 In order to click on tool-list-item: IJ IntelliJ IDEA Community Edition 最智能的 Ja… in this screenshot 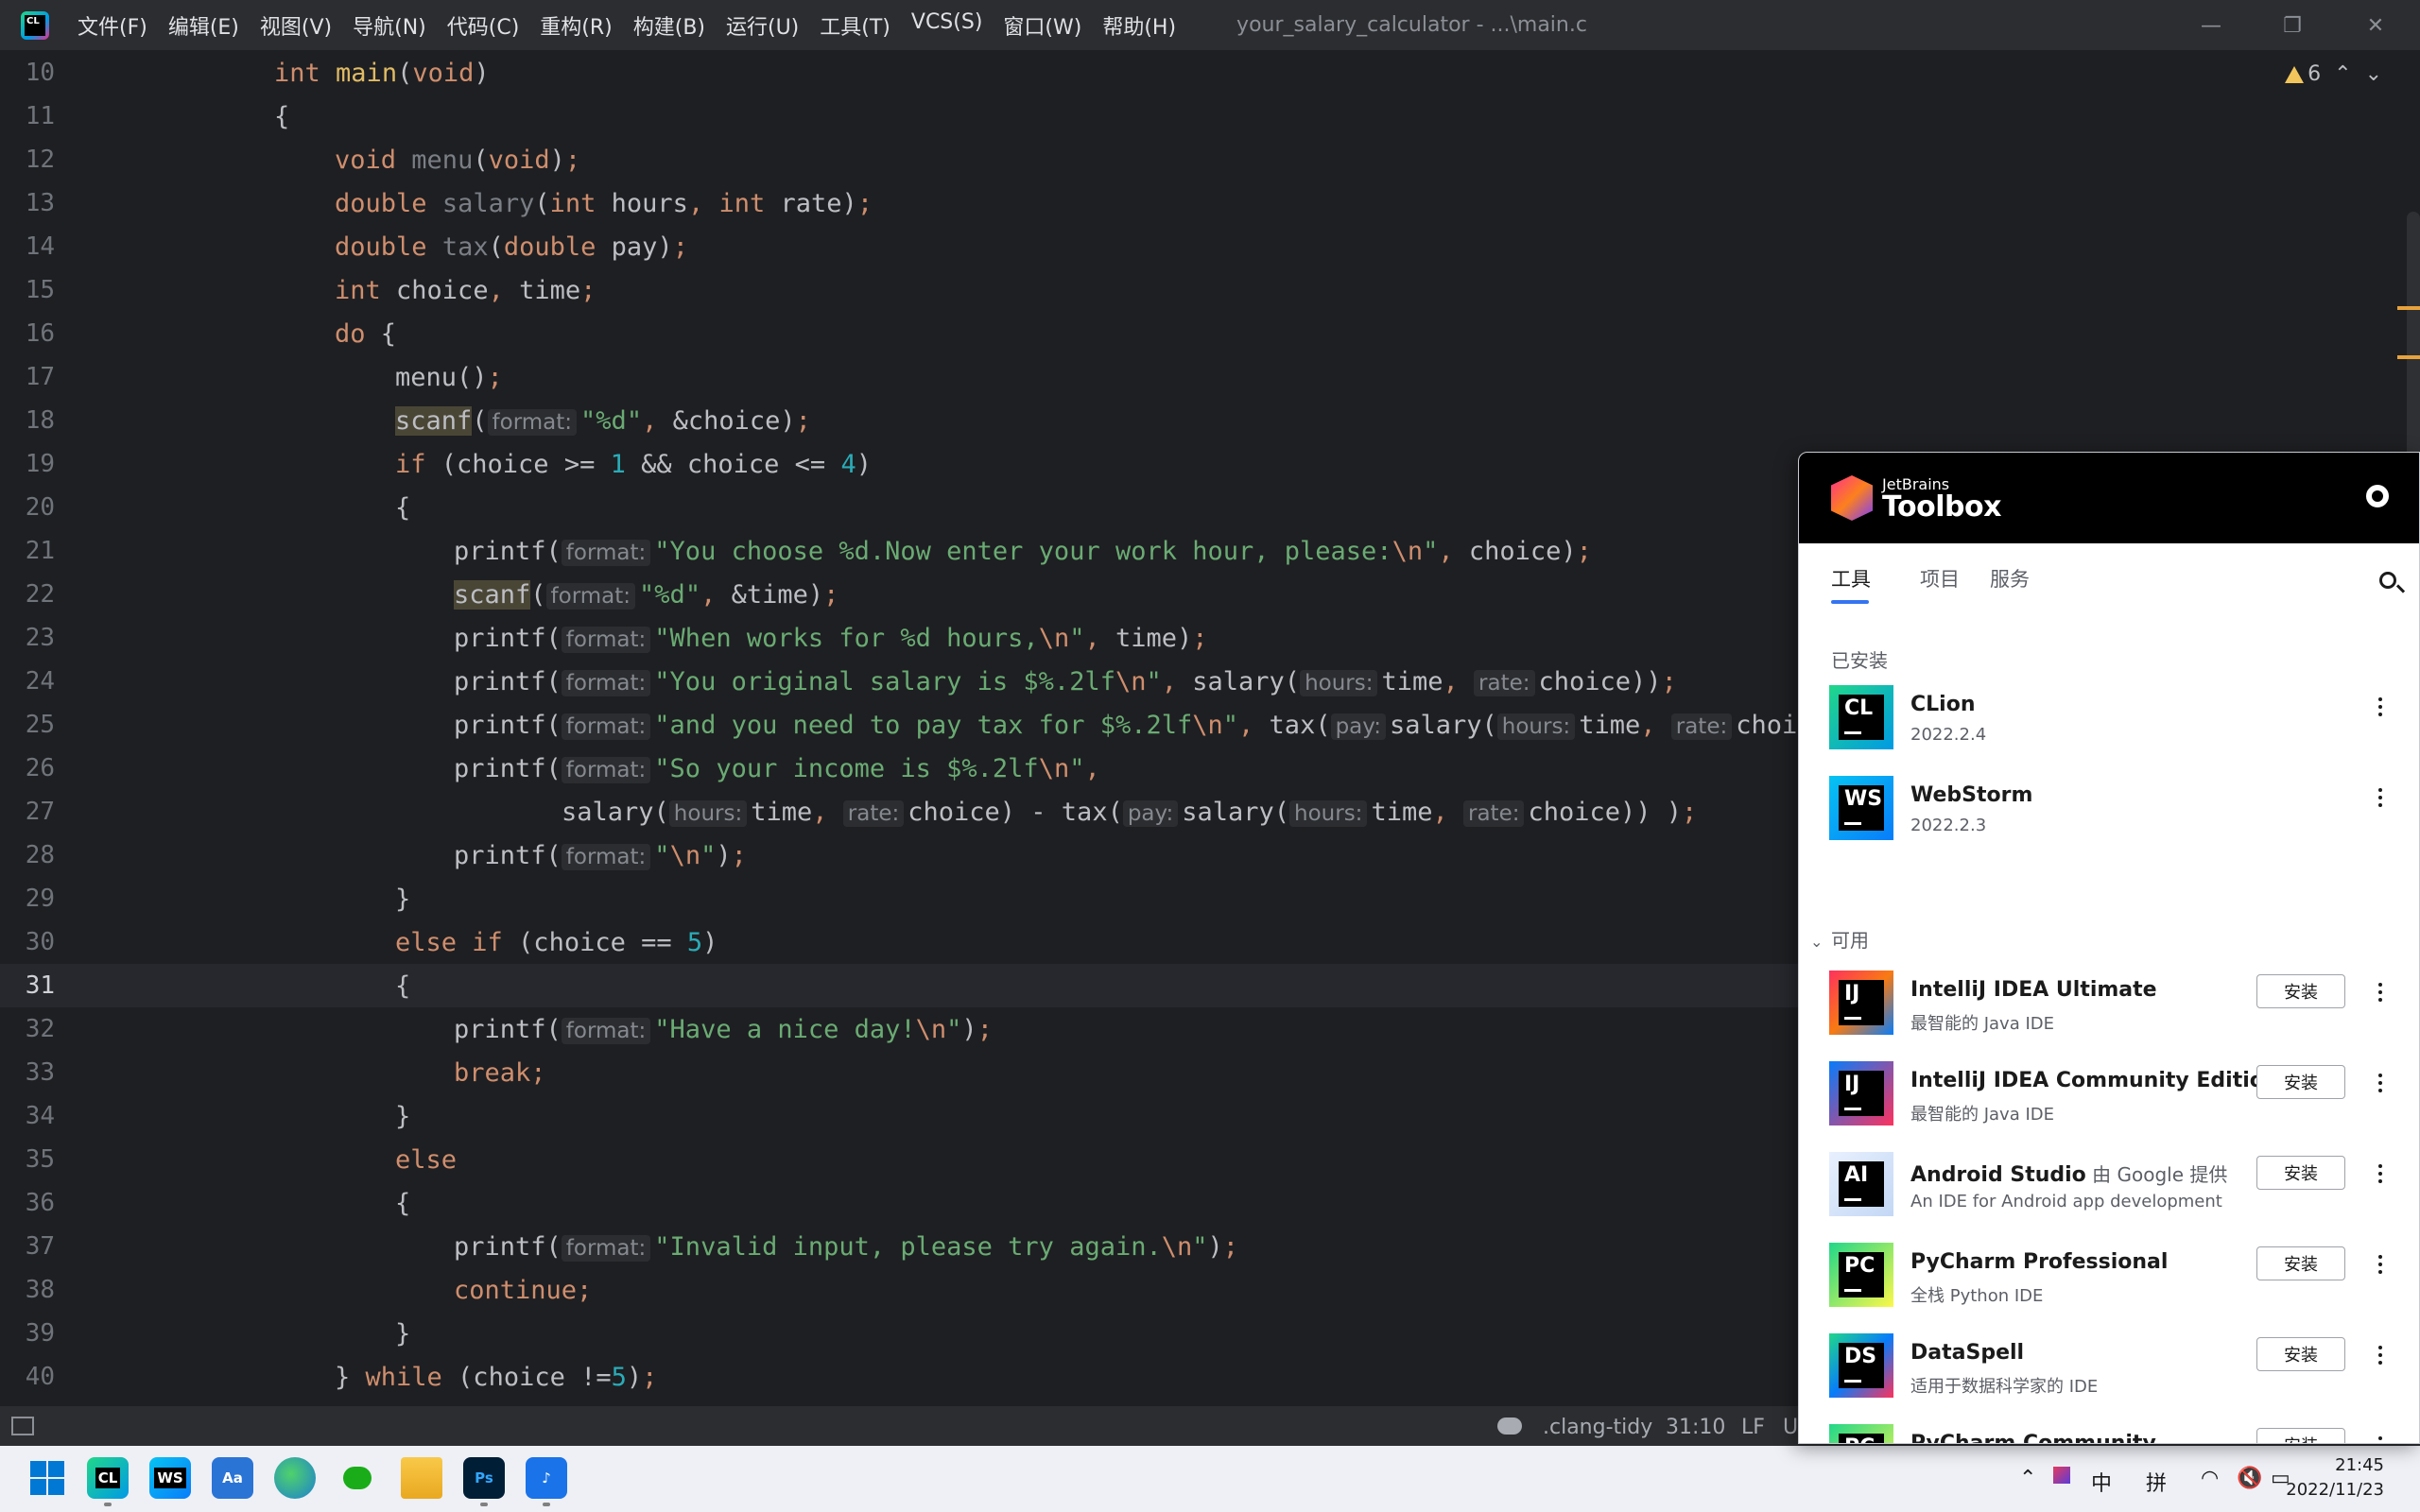, I will do `click(2109, 1093)`.